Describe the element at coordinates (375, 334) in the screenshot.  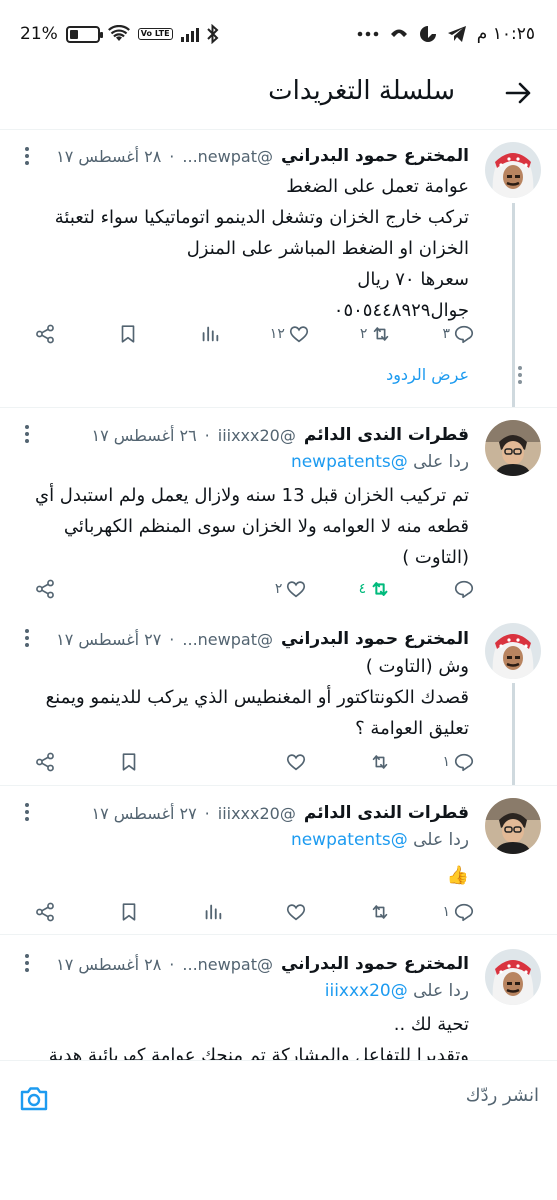
I see `retweet-button: ٢` at that location.